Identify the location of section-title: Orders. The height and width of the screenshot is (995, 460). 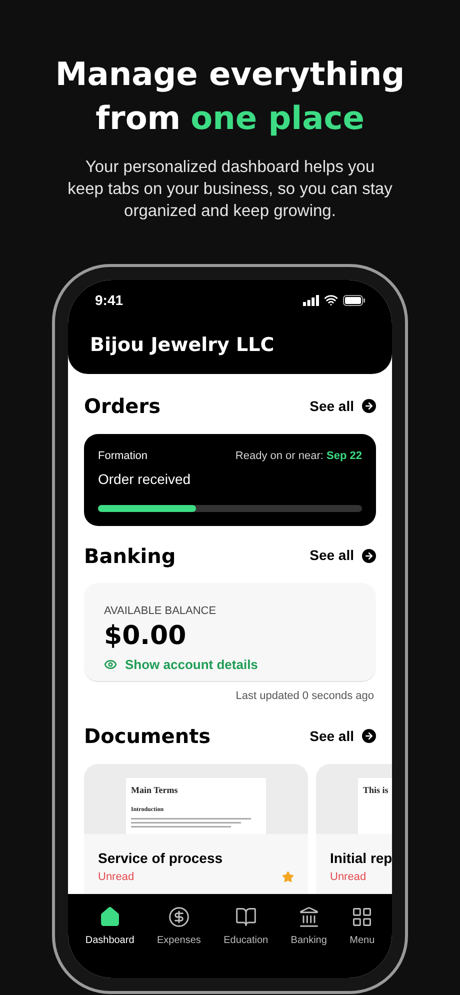
(122, 406).